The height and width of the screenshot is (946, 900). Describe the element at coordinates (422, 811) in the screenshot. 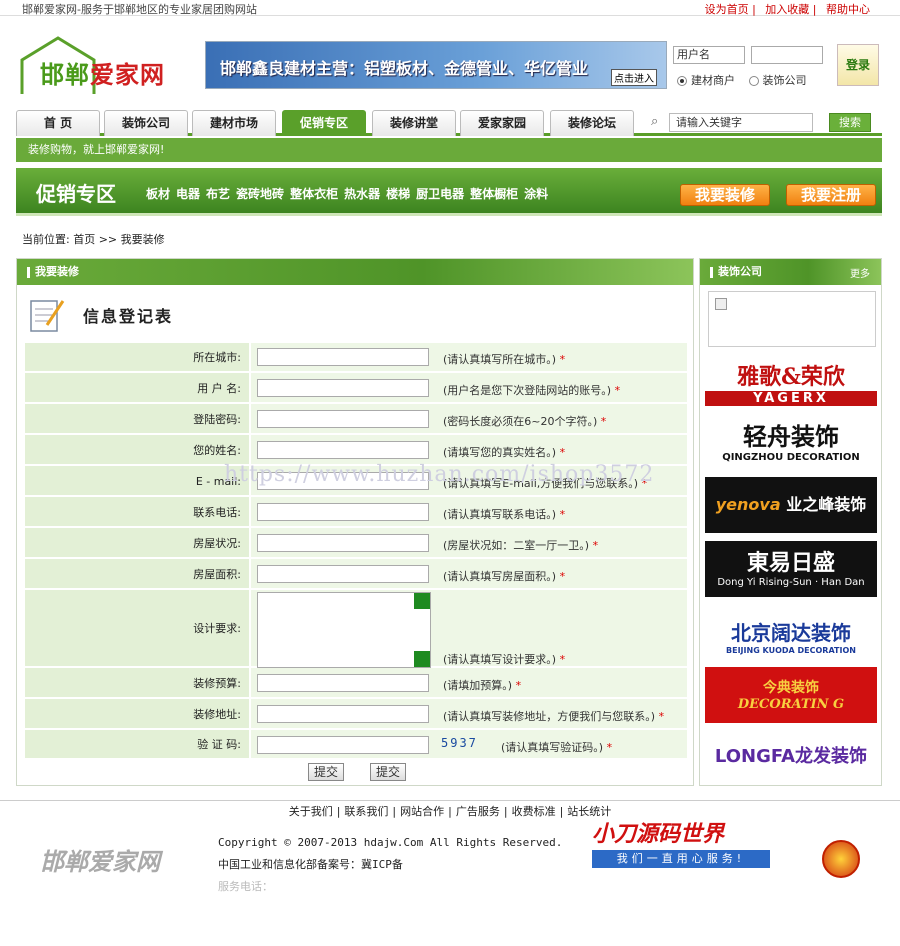

I see `footer-link: 网站合作` at that location.